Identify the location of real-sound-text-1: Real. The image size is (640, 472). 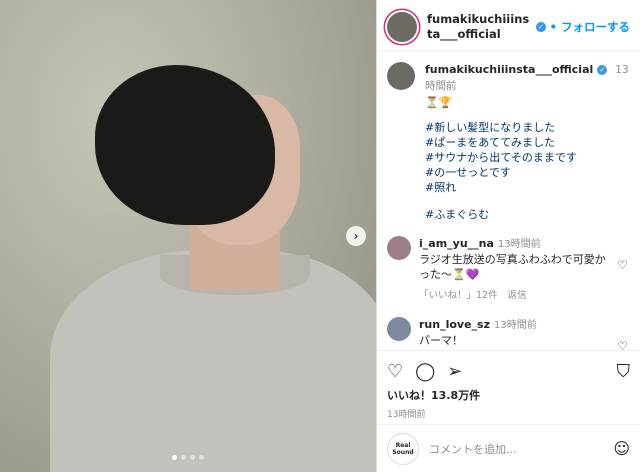
(403, 445).